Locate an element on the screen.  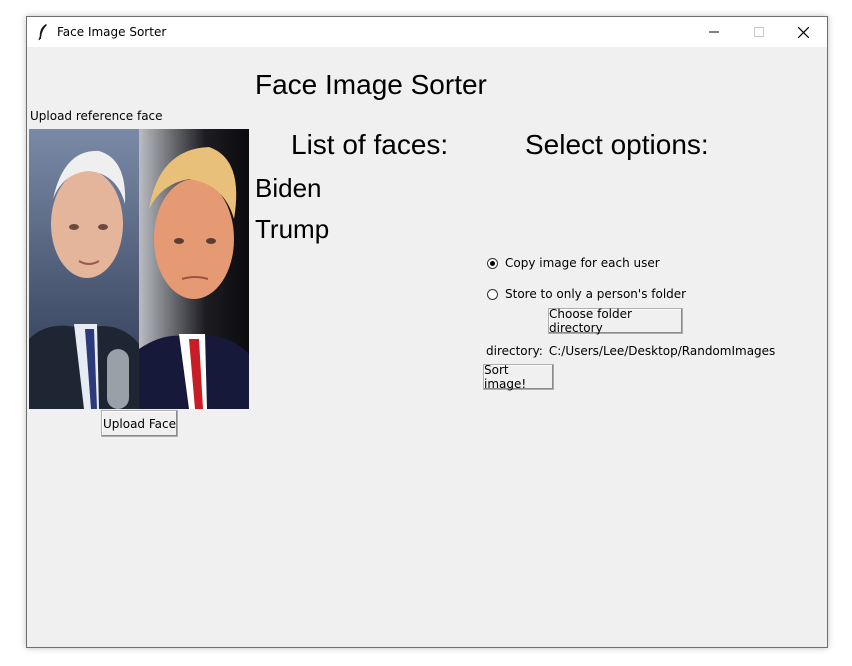
close-icon is located at coordinates (803, 32).